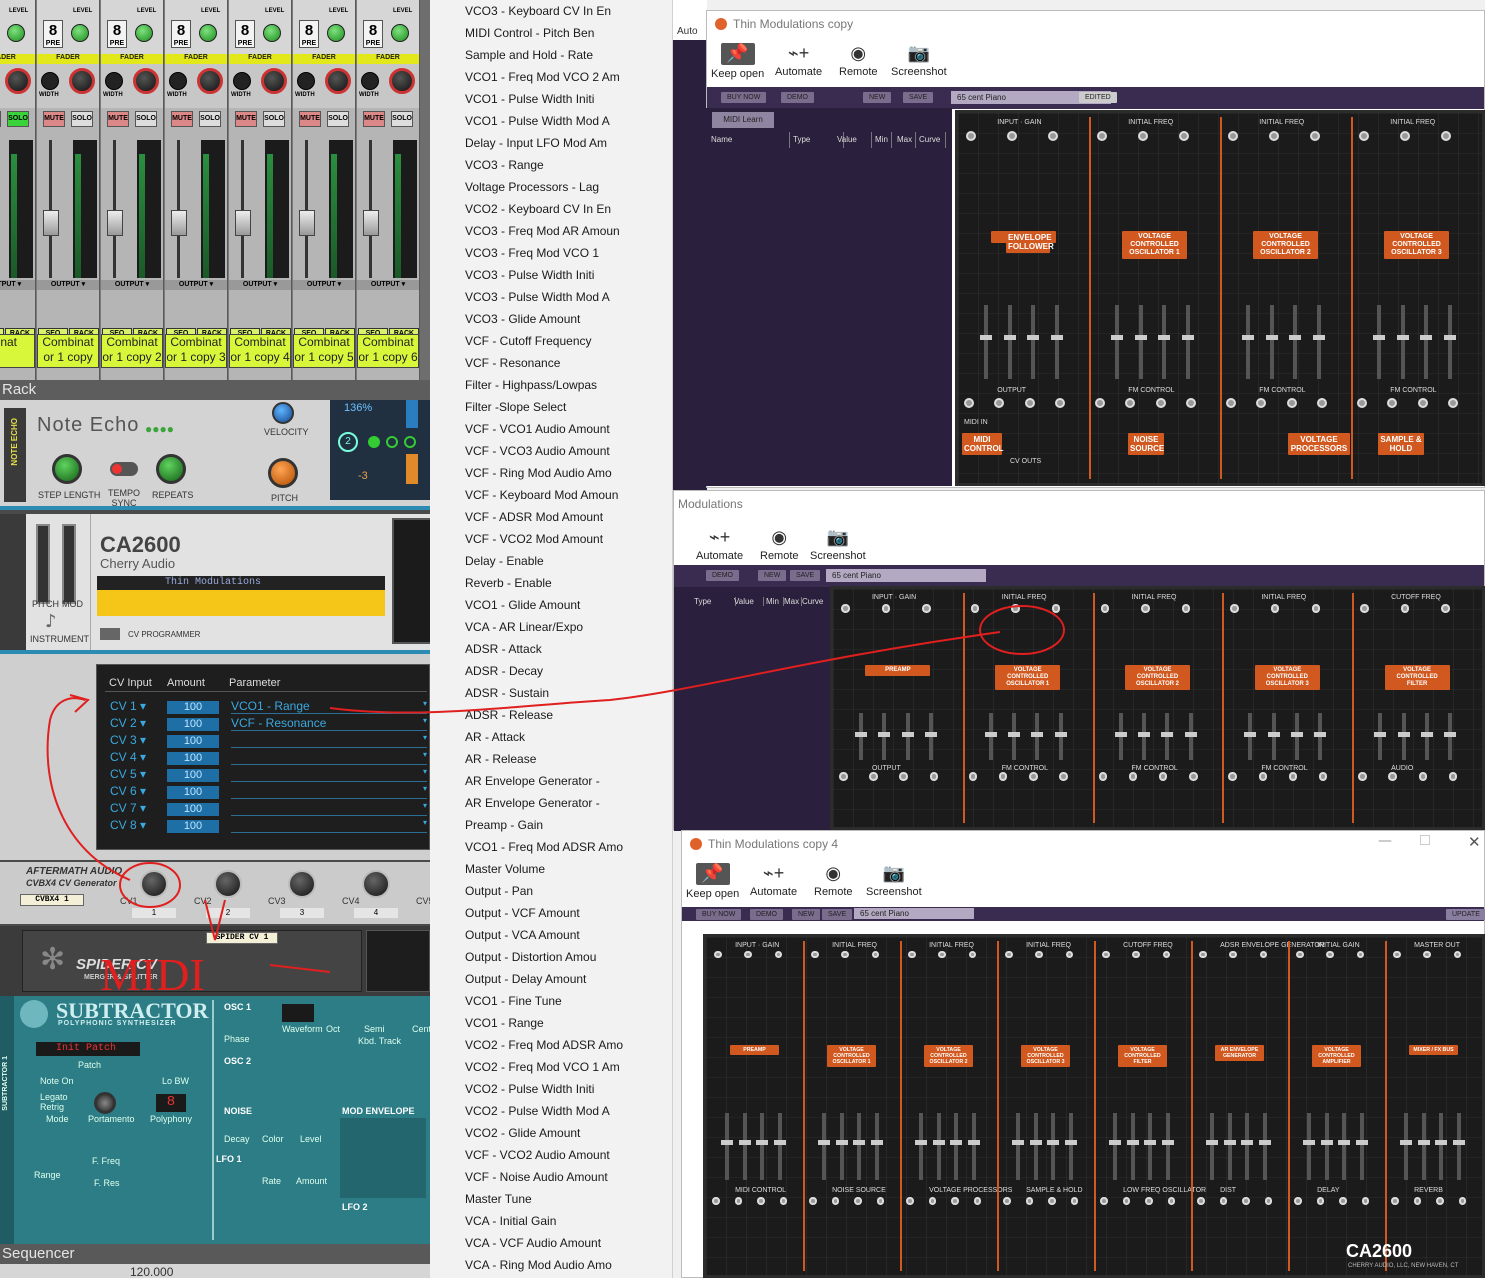 The width and height of the screenshot is (1485, 1278). Describe the element at coordinates (1022, 630) in the screenshot. I see `annotation-circle-initial-freq` at that location.